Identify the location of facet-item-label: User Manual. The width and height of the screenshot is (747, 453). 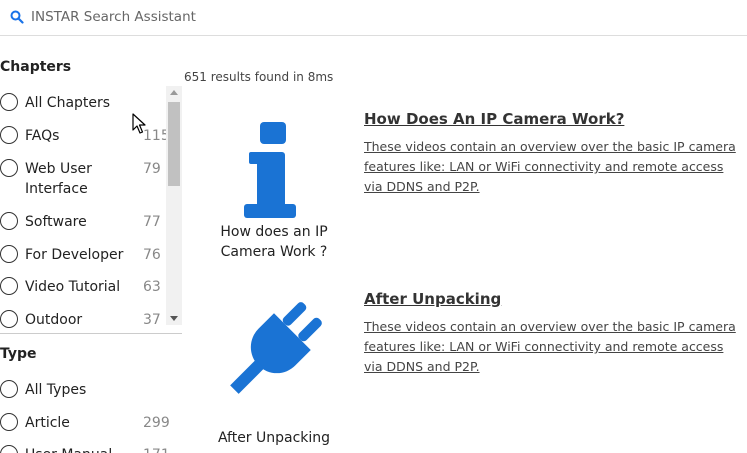
(84, 449).